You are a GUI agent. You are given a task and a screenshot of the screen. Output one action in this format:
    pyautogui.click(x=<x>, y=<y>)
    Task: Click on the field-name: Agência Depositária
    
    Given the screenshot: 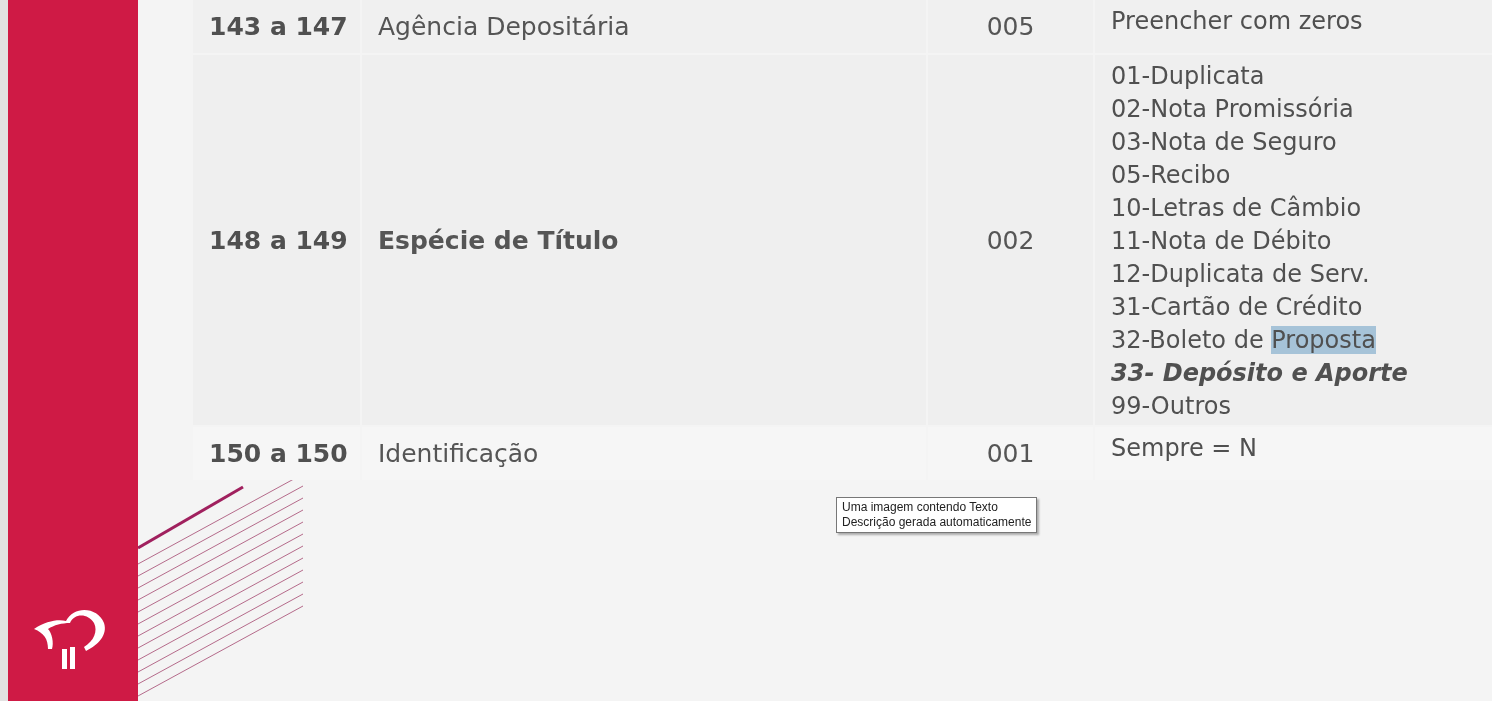 What is the action you would take?
    pyautogui.click(x=504, y=26)
    